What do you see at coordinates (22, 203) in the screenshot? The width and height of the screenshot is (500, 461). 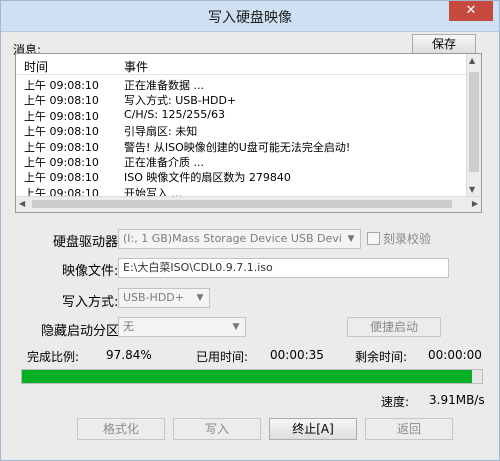 I see `scroll-left-icon: ◀` at bounding box center [22, 203].